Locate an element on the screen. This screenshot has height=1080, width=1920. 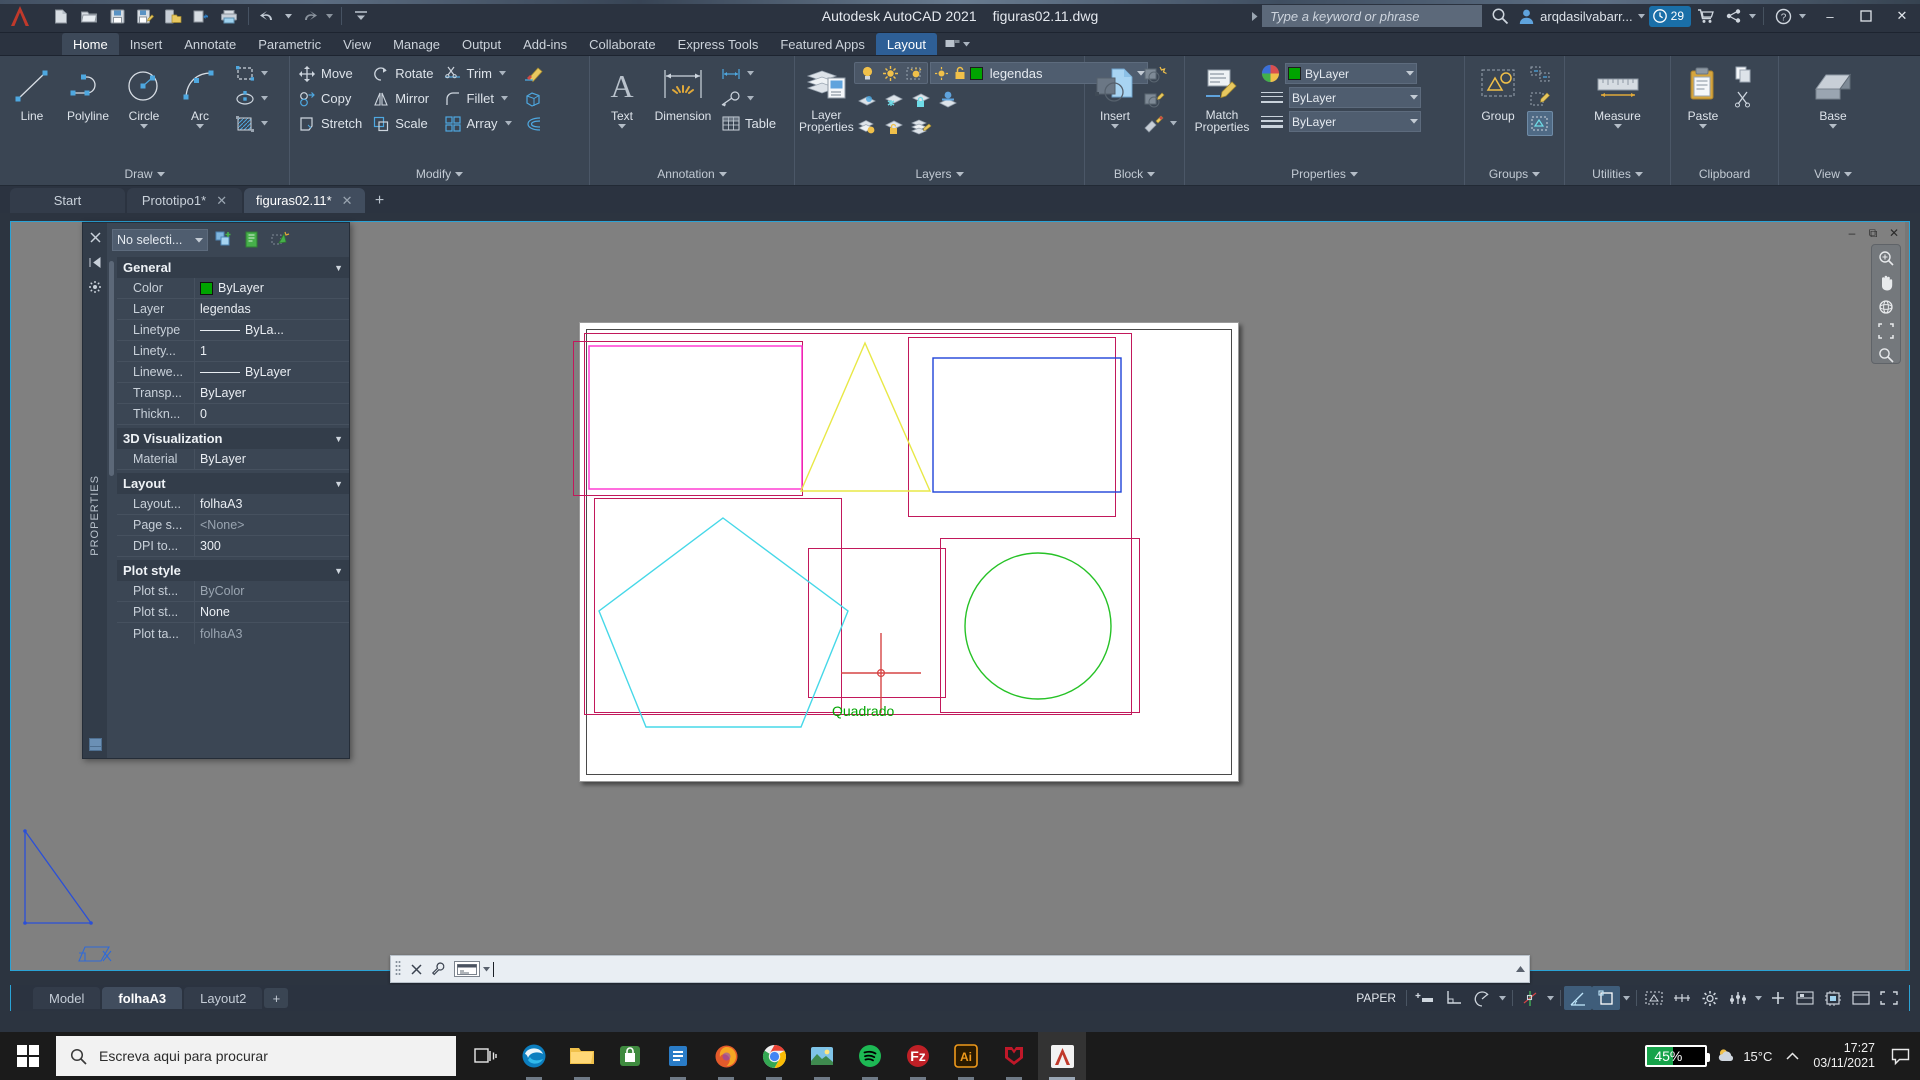
property-value: ByColor is located at coordinates (272, 591).